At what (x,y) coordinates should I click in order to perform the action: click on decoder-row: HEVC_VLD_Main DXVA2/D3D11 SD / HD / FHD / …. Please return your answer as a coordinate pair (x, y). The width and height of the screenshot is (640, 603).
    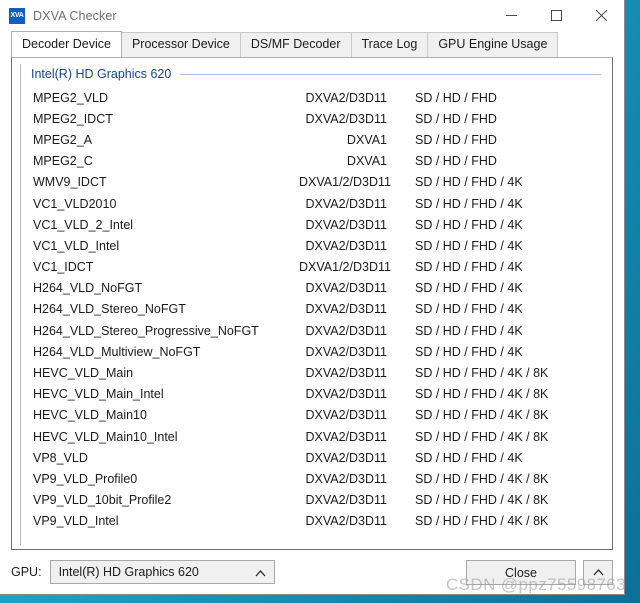
    Looking at the image, I should click on (317, 372).